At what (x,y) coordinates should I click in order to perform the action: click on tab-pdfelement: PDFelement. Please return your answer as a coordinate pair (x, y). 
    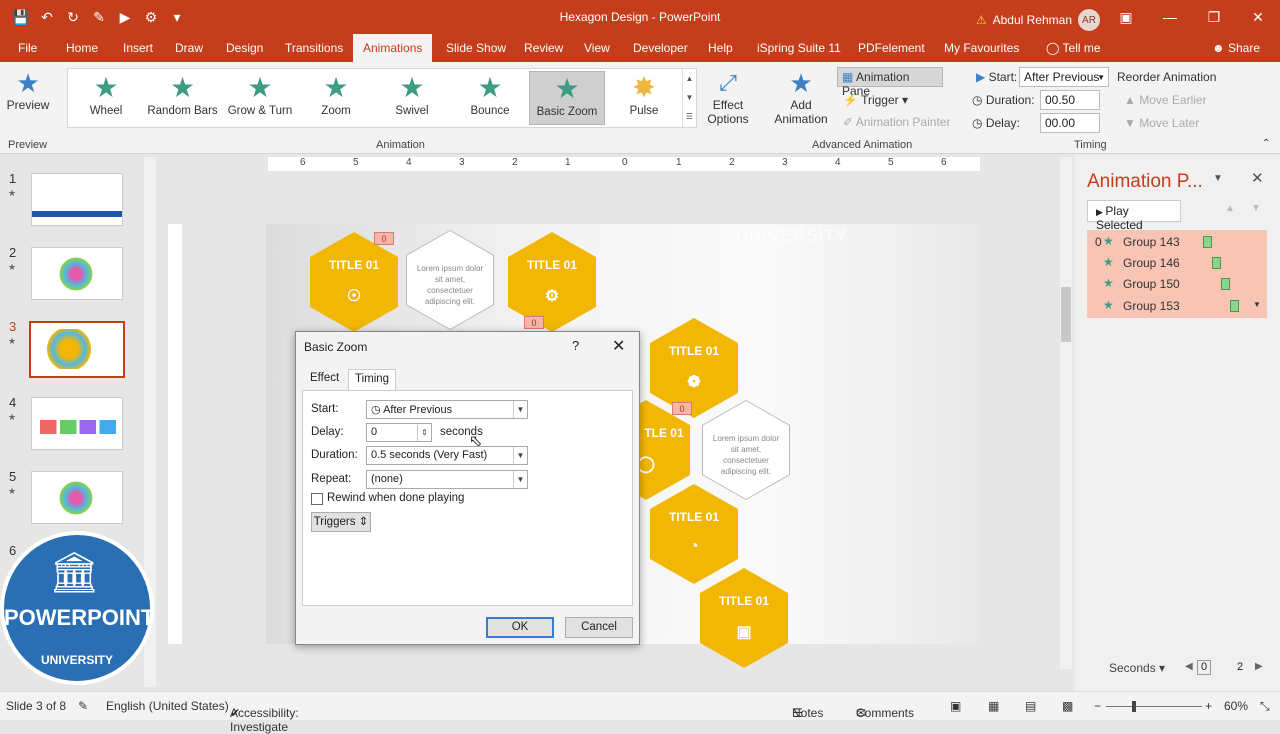
    Looking at the image, I should click on (891, 48).